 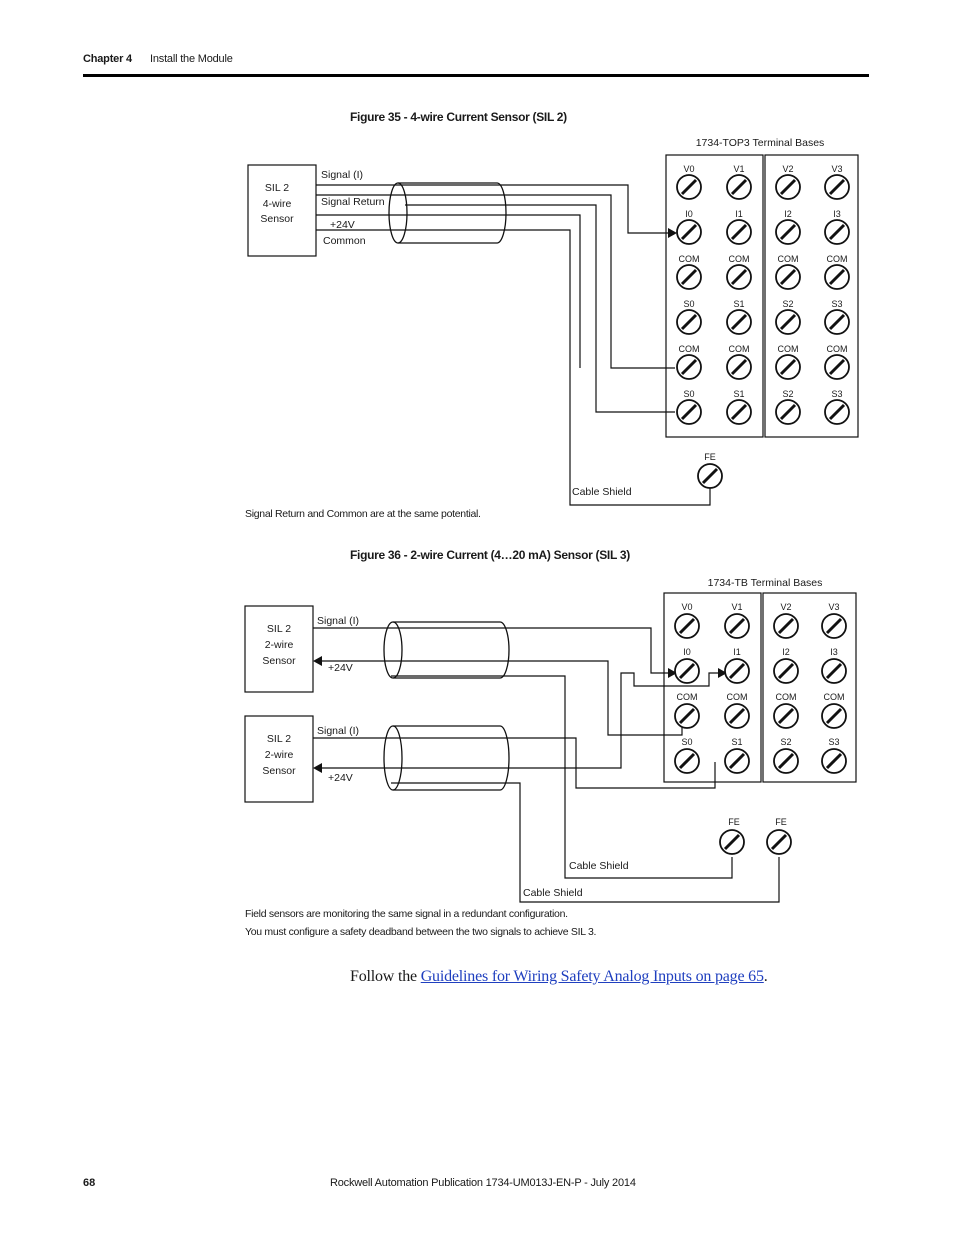 I want to click on wire-label-signal: Signal (I), so click(x=338, y=731).